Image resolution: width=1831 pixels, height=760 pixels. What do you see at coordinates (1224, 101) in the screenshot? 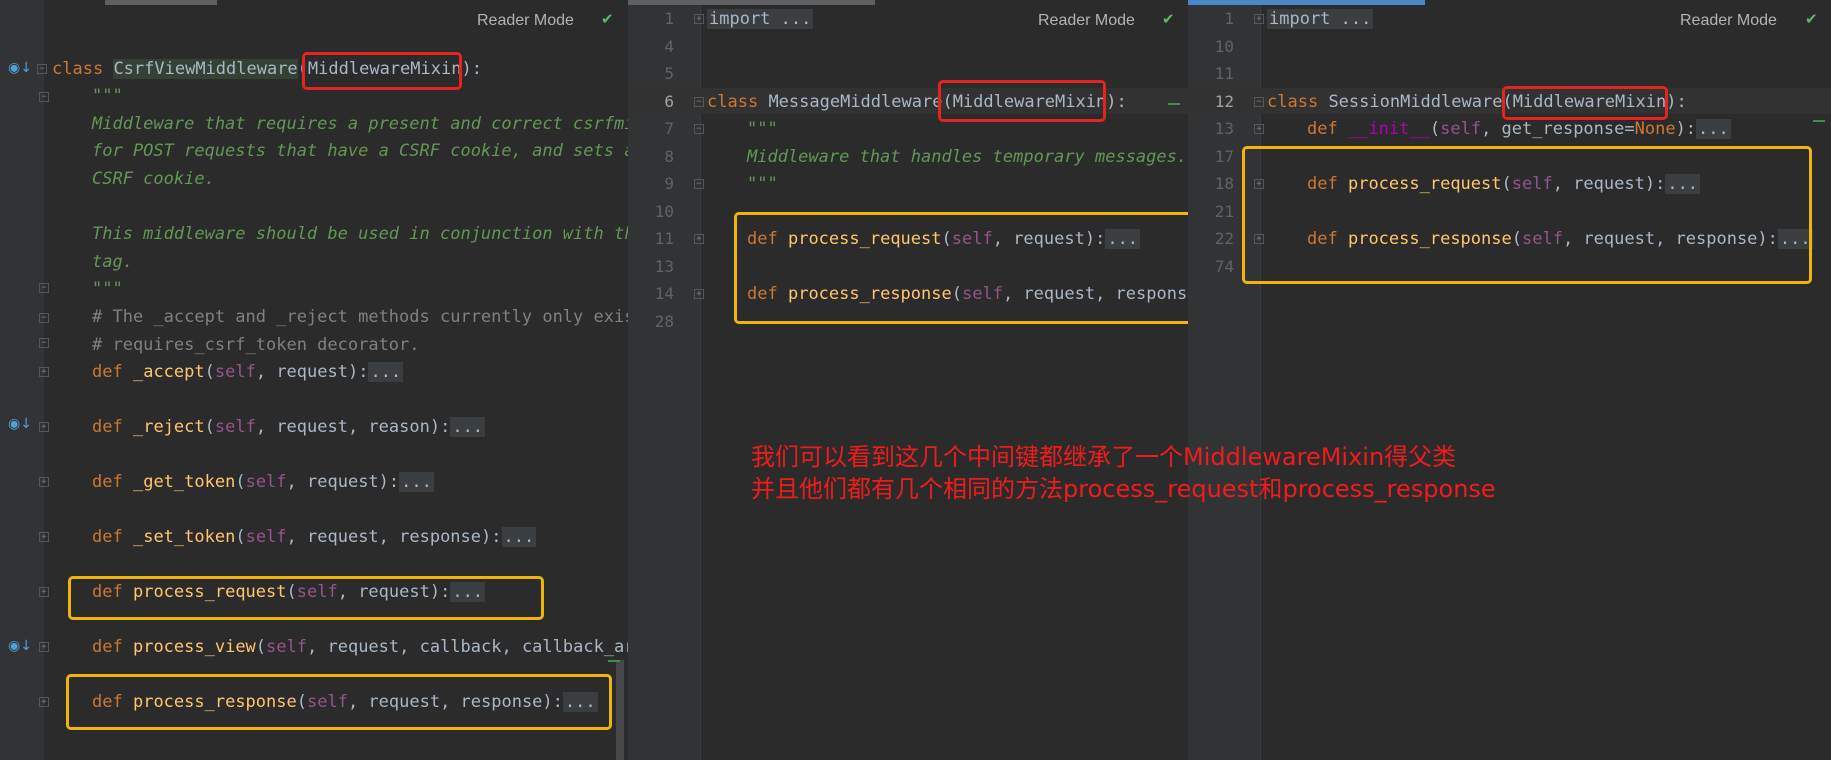
I see `line-number: 12` at bounding box center [1224, 101].